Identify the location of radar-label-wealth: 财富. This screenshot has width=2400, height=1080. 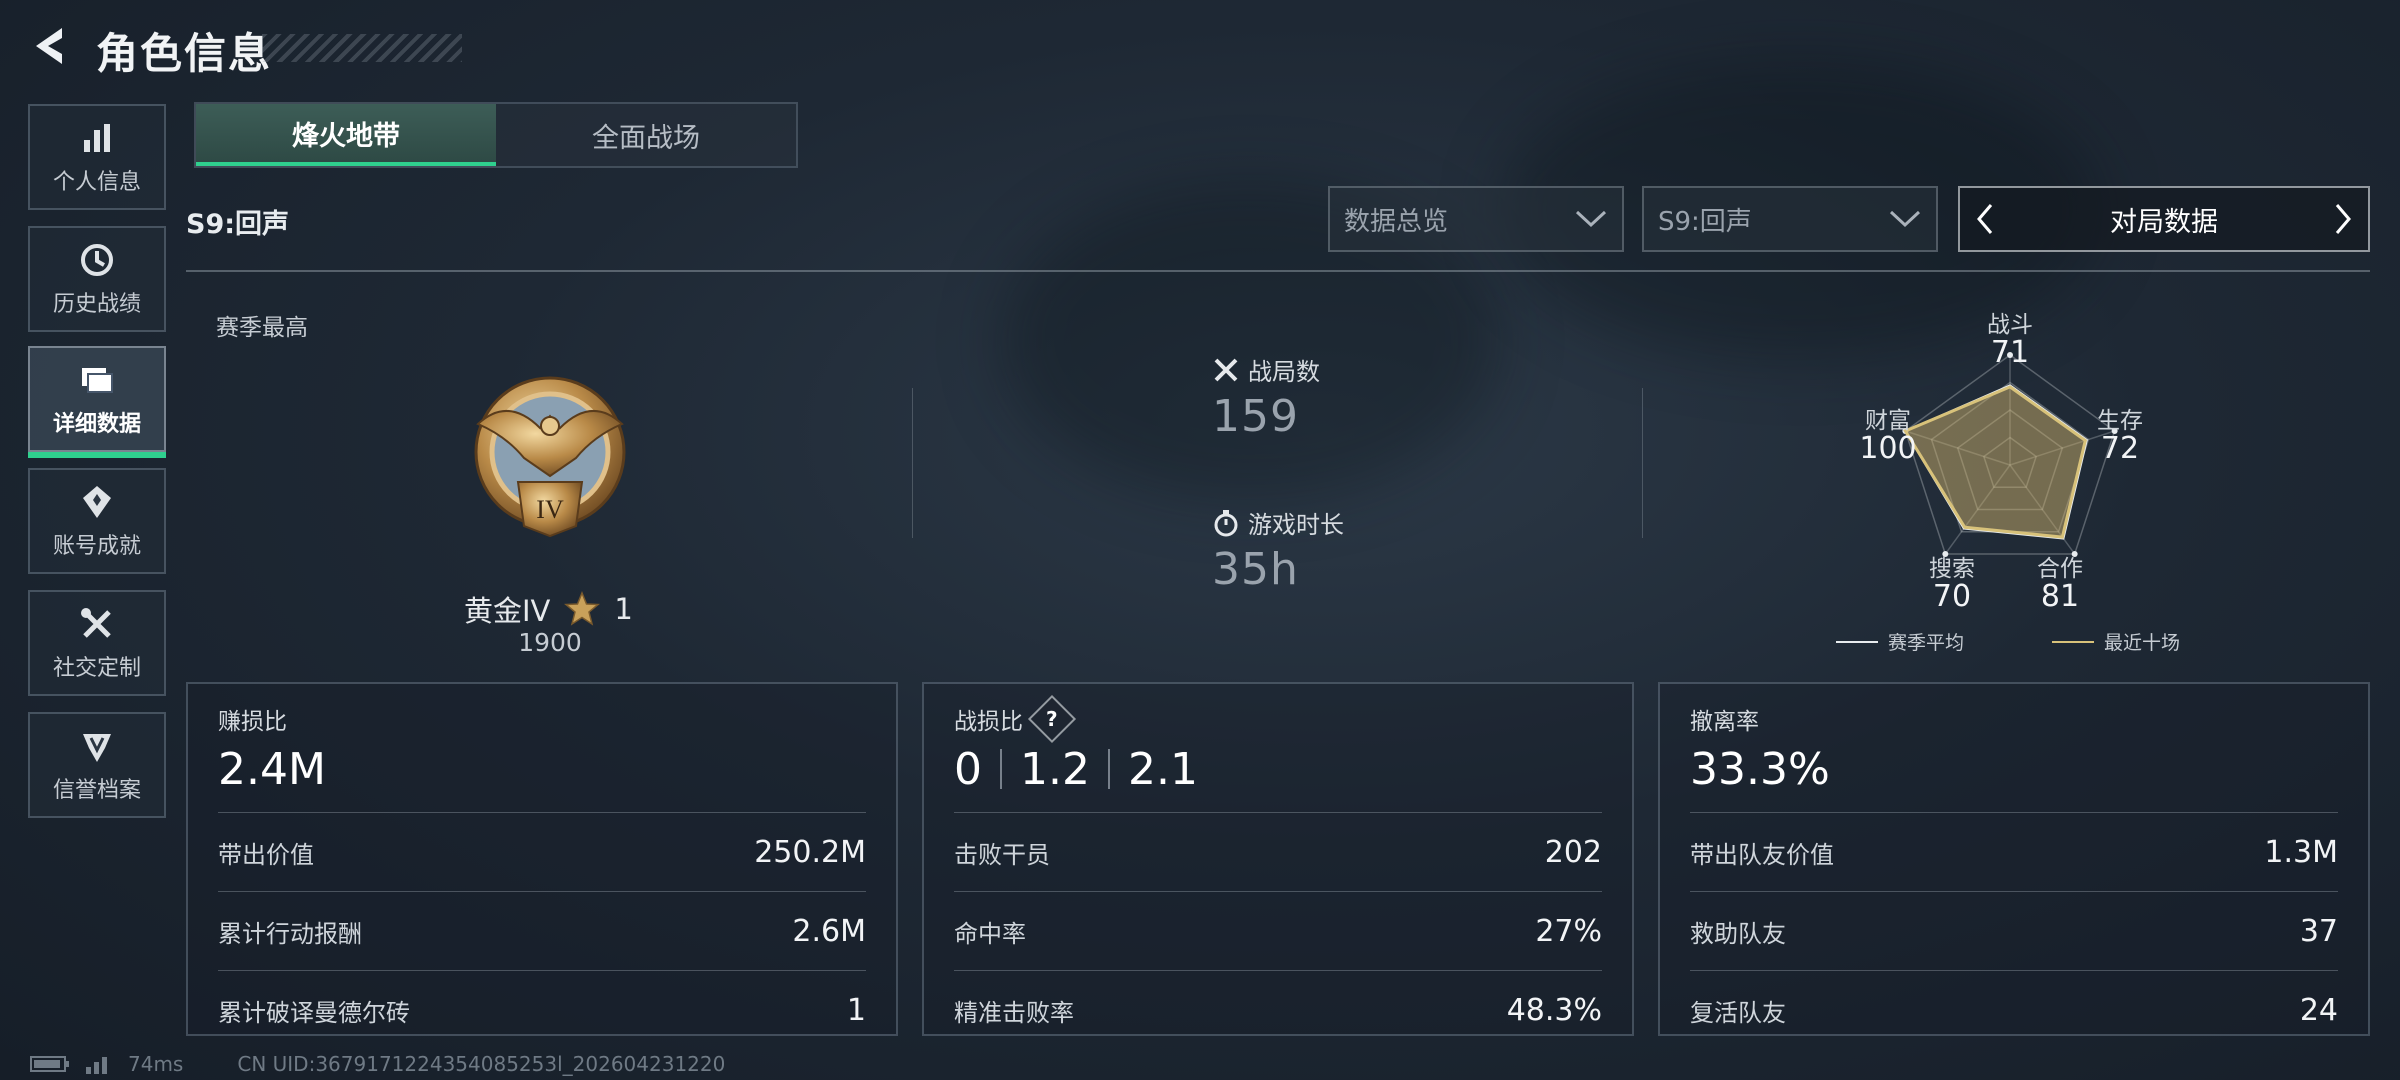
(1888, 421).